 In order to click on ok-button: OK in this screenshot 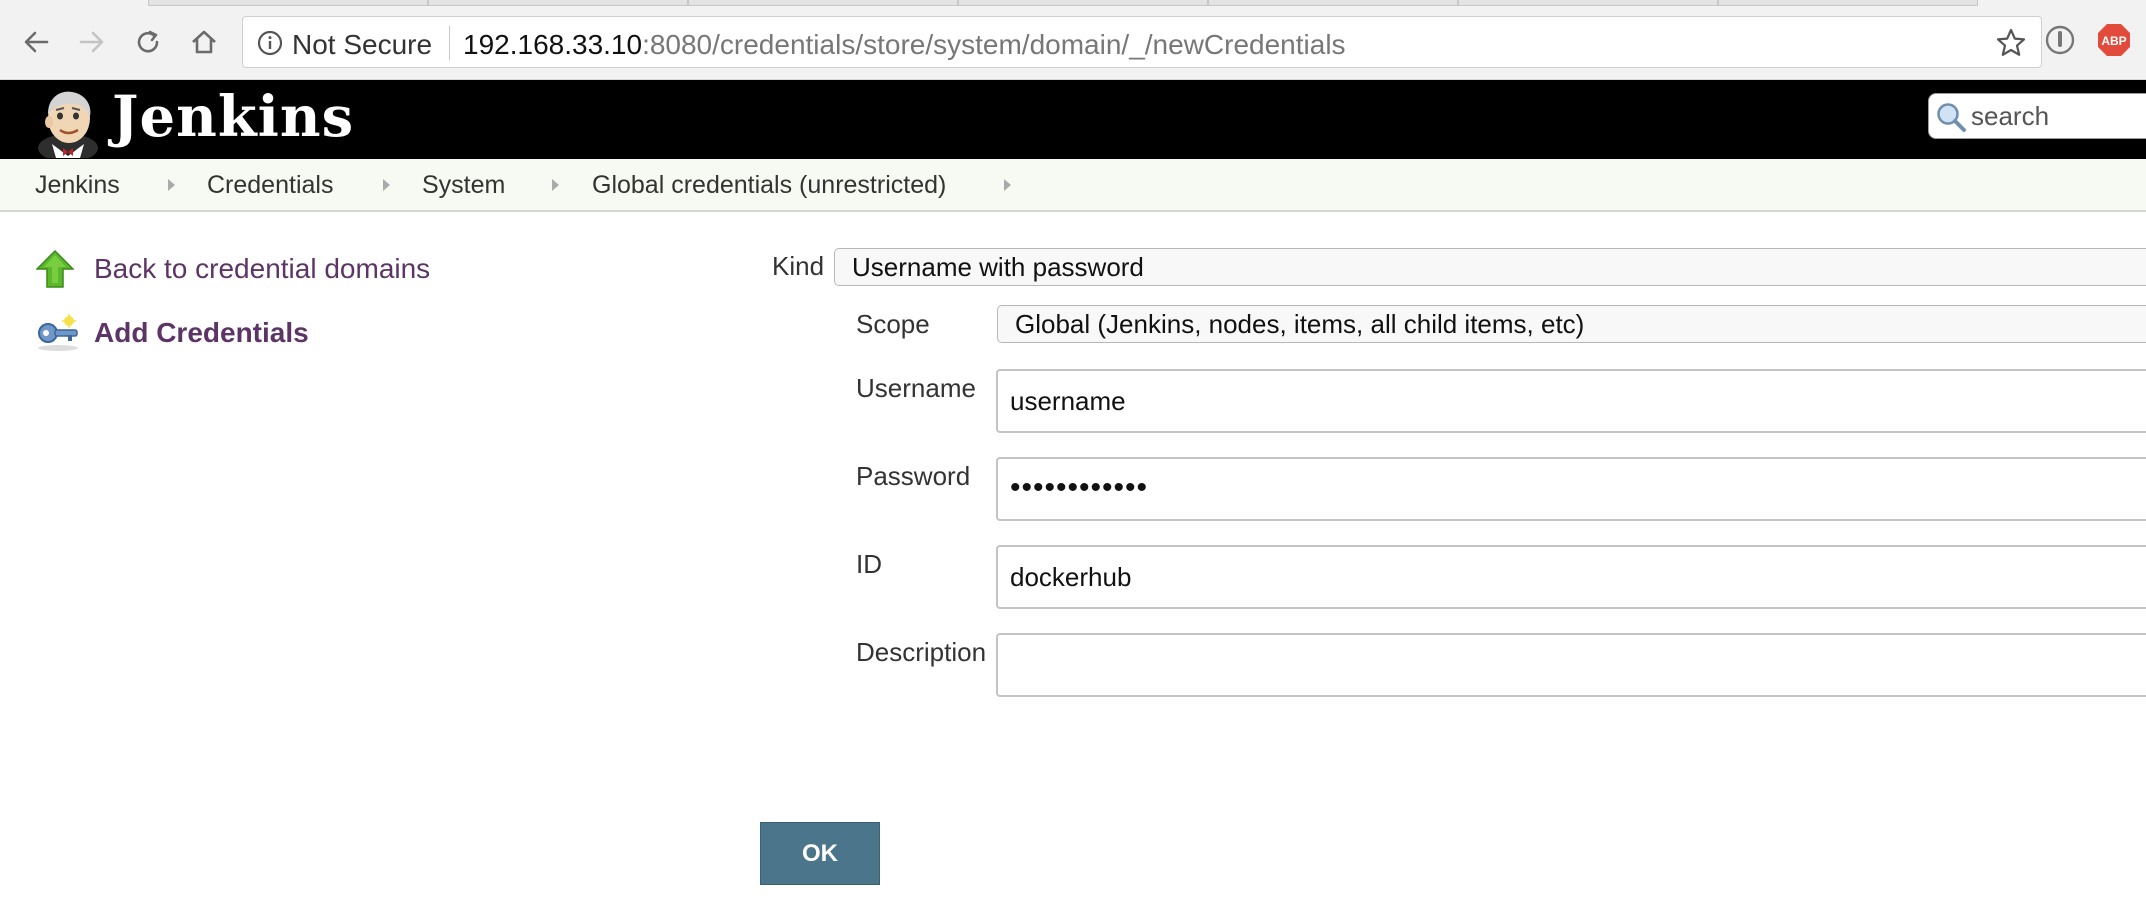, I will do `click(820, 853)`.